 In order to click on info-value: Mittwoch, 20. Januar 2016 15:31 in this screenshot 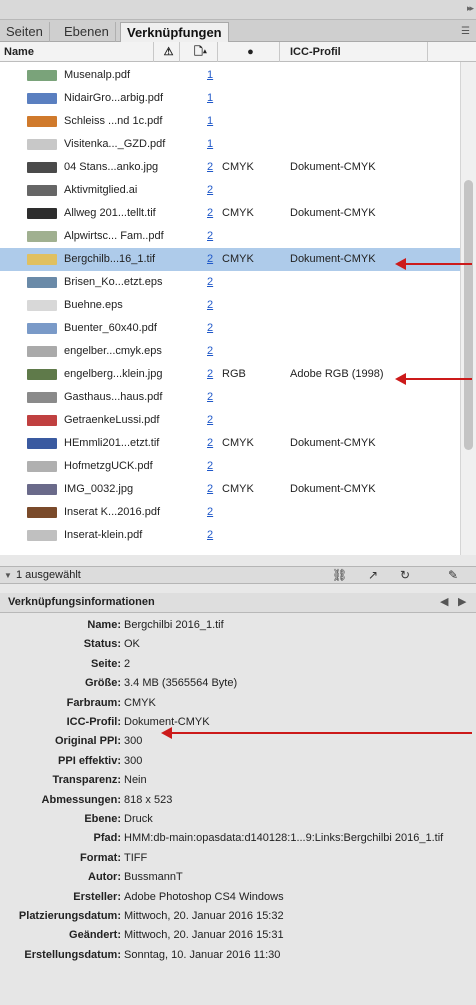, I will do `click(204, 935)`.